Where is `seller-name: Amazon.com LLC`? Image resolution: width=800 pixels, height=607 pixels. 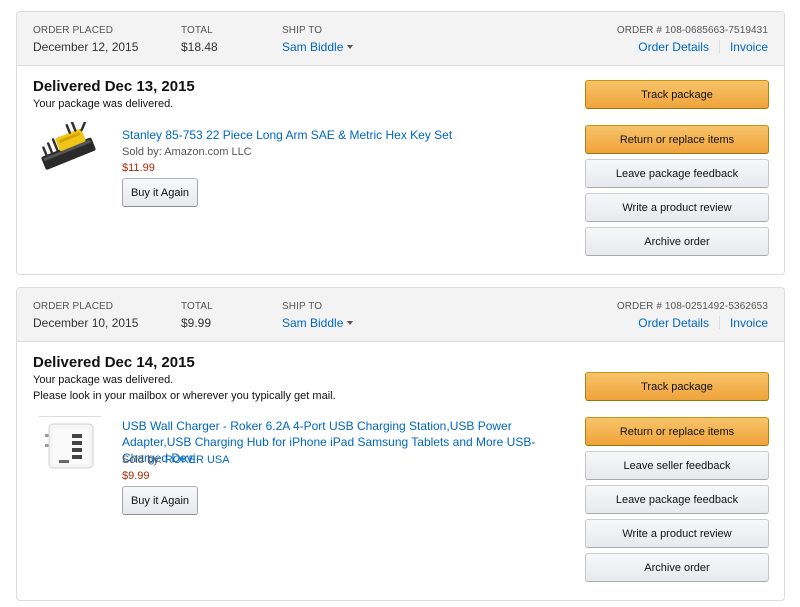
seller-name: Amazon.com LLC is located at coordinates (208, 152).